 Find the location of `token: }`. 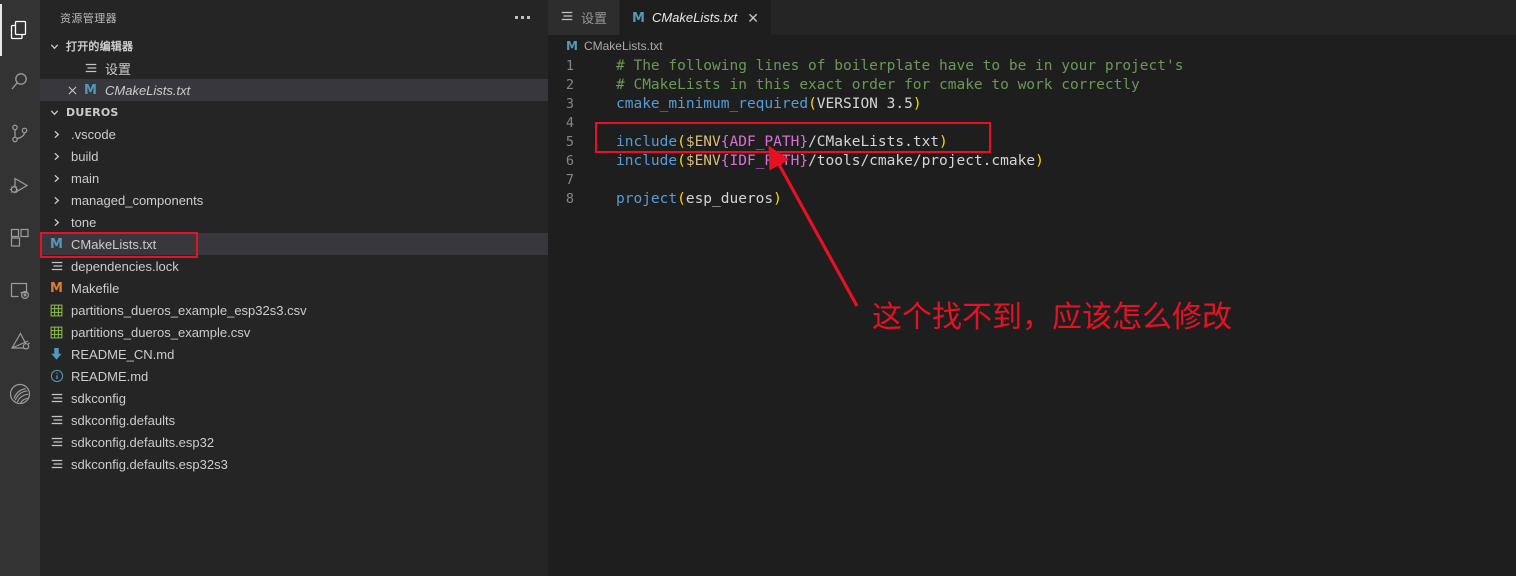

token: } is located at coordinates (804, 142).